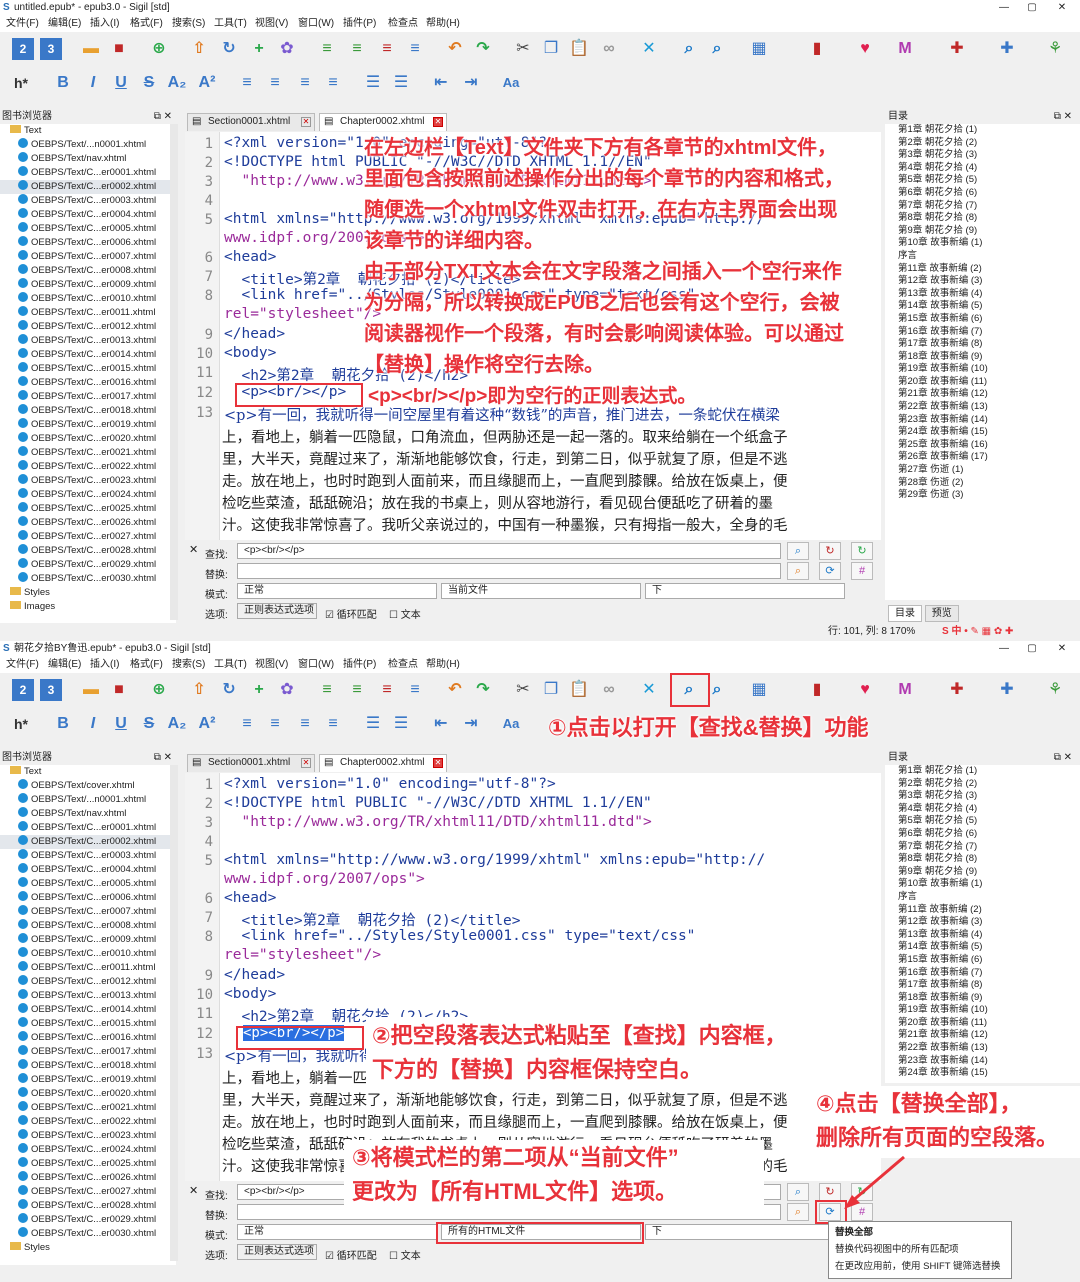 Image resolution: width=1080 pixels, height=1282 pixels. What do you see at coordinates (982, 457) in the screenshot?
I see `toc-item: 第26章 故事新编 (17)` at bounding box center [982, 457].